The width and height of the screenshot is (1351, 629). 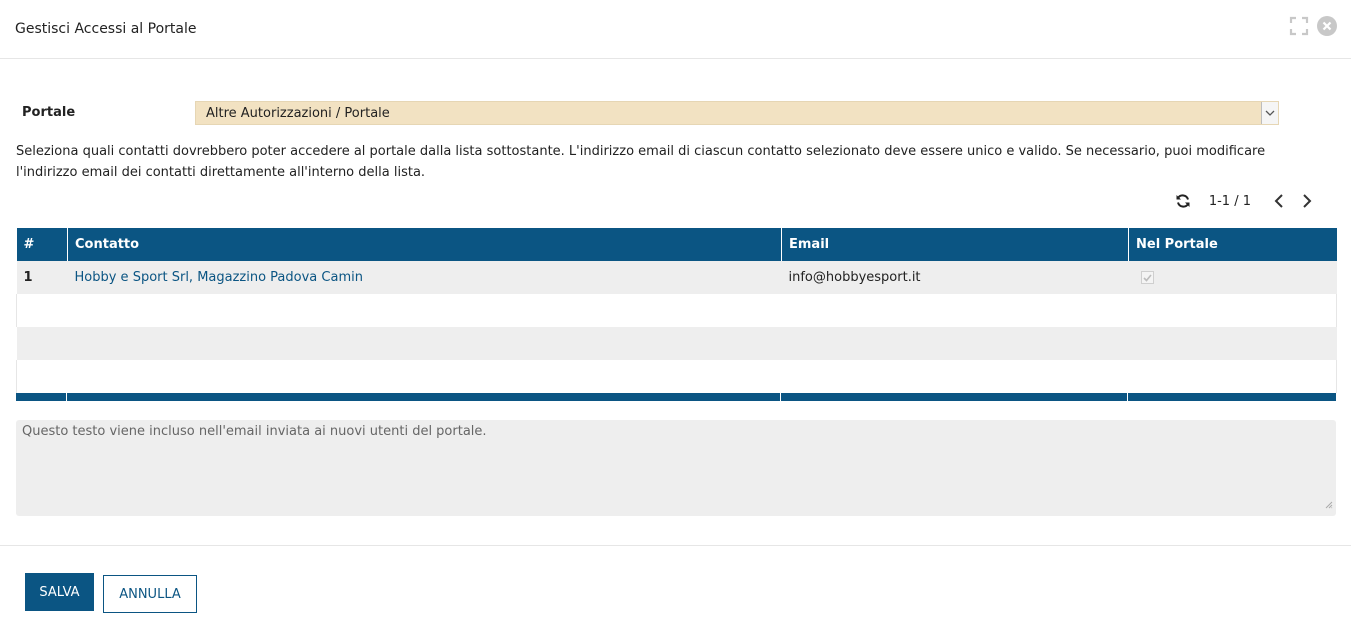 I want to click on close-icon, so click(x=1327, y=26).